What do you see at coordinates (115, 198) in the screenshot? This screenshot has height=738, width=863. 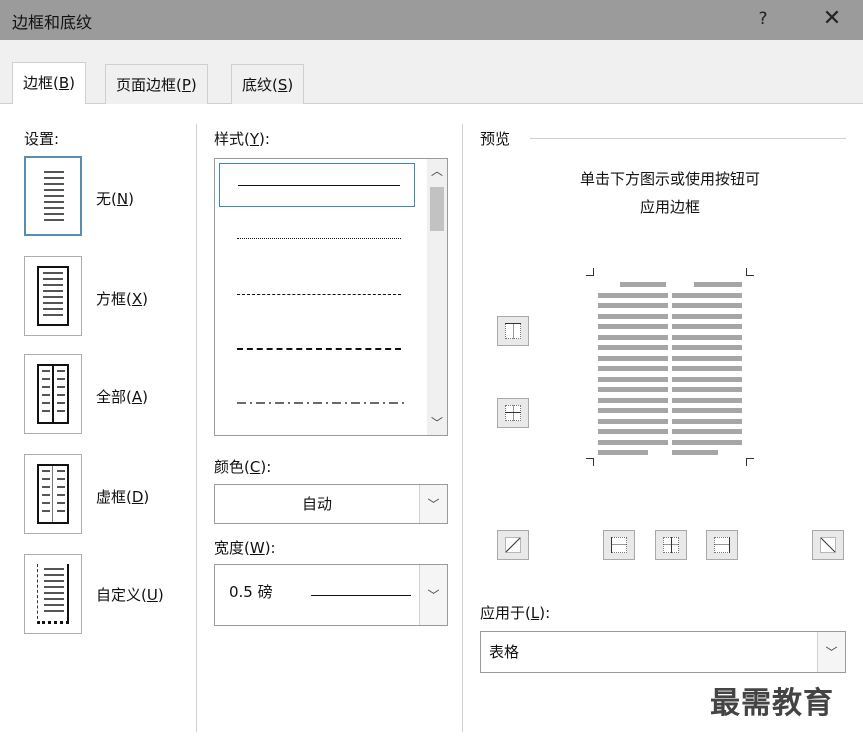 I see `setting-none-label: 无(N)` at bounding box center [115, 198].